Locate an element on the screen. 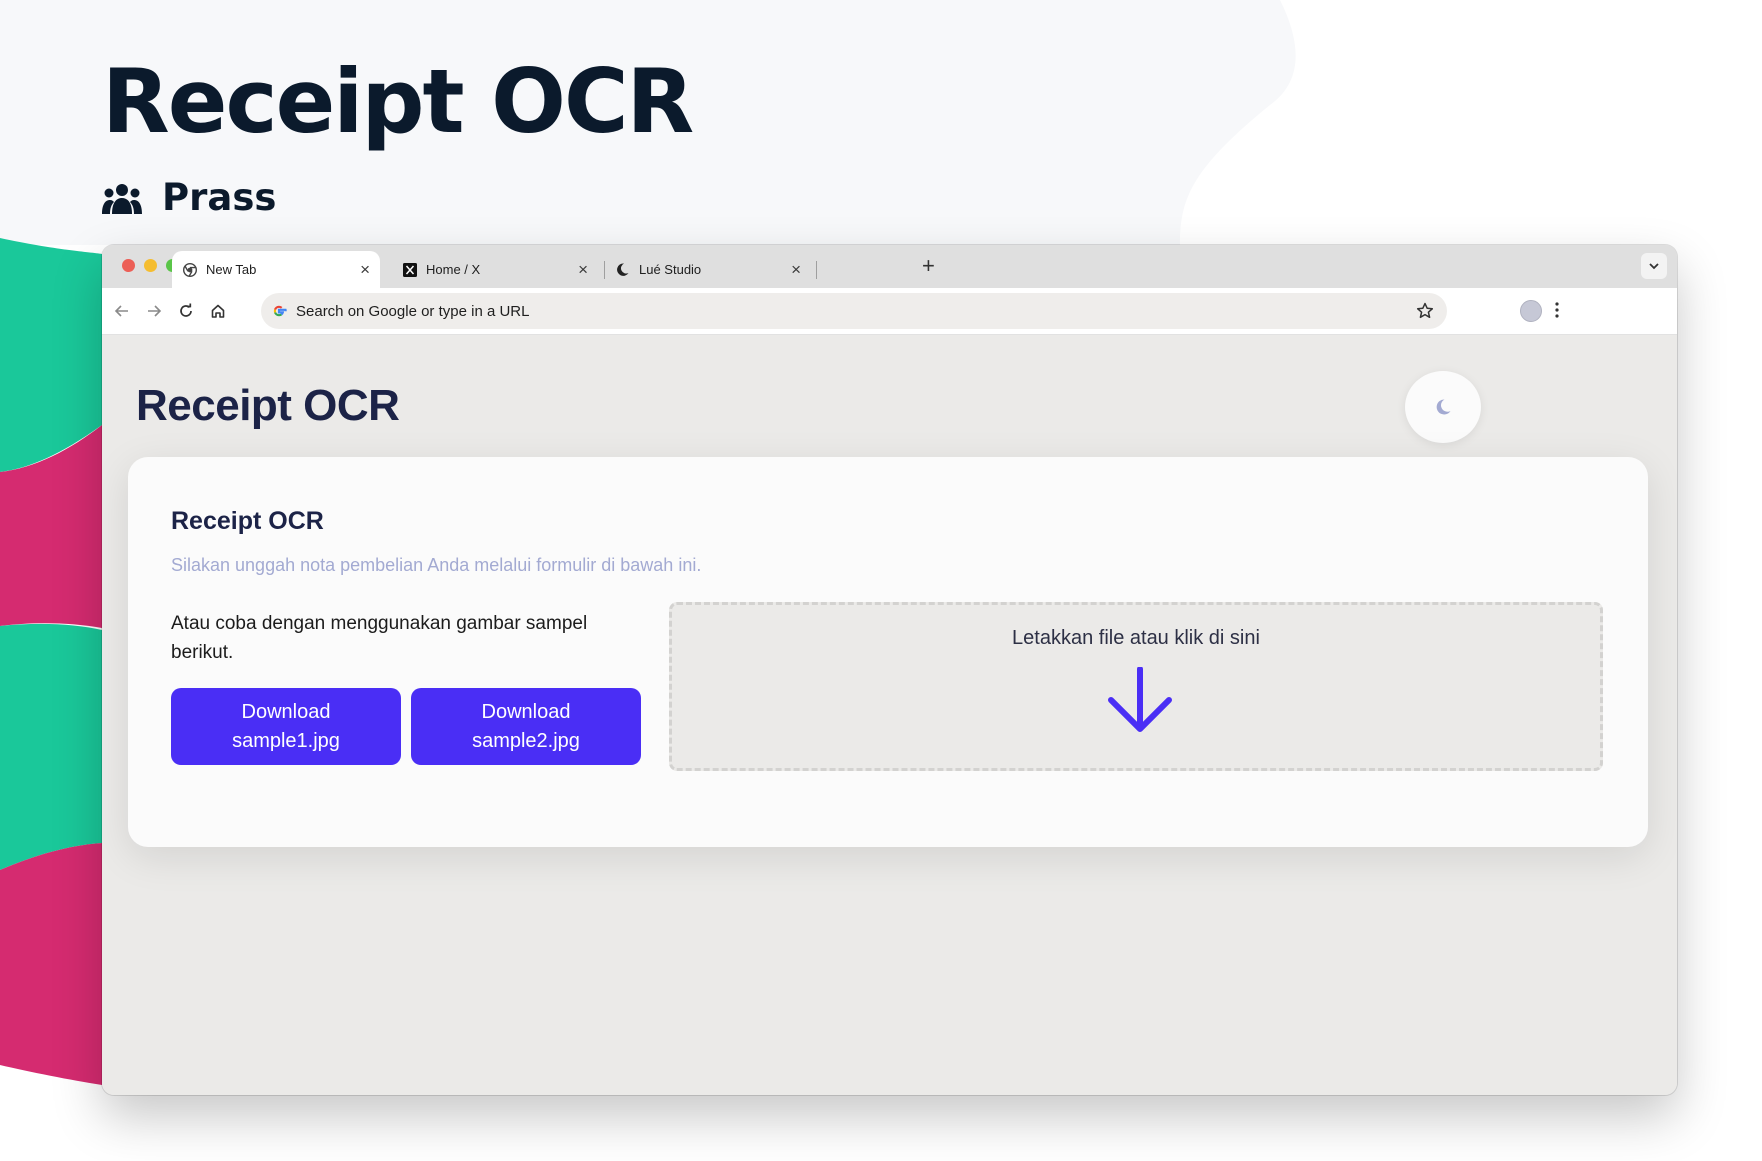 This screenshot has width=1762, height=1161. tab-label: Home / X is located at coordinates (453, 269).